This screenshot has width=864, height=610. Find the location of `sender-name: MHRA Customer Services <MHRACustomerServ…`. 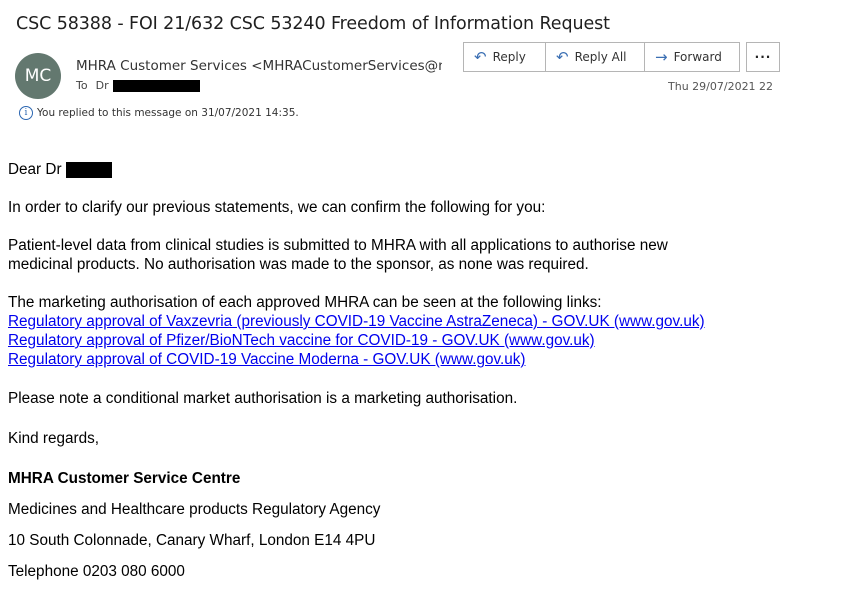

sender-name: MHRA Customer Services <MHRACustomerServ… is located at coordinates (259, 66).